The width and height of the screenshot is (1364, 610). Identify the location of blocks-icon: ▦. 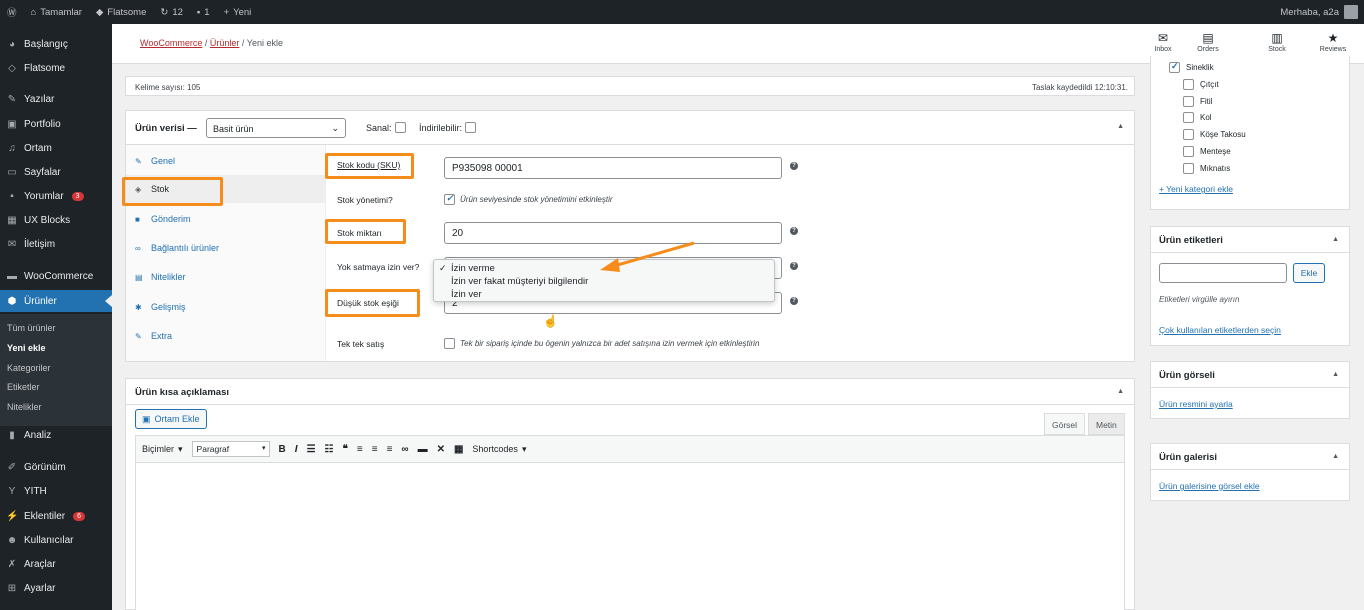
(12, 220).